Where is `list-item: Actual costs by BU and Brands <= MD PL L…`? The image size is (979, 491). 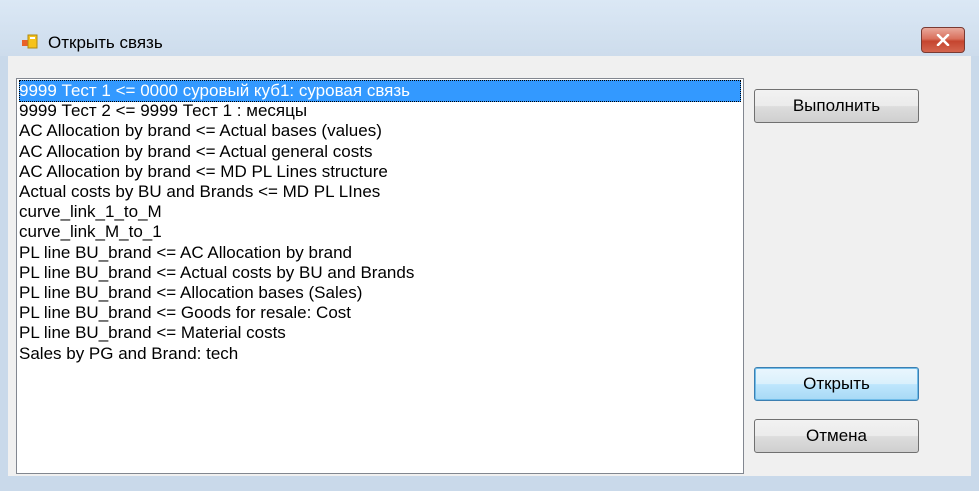 list-item: Actual costs by BU and Brands <= MD PL L… is located at coordinates (380, 192).